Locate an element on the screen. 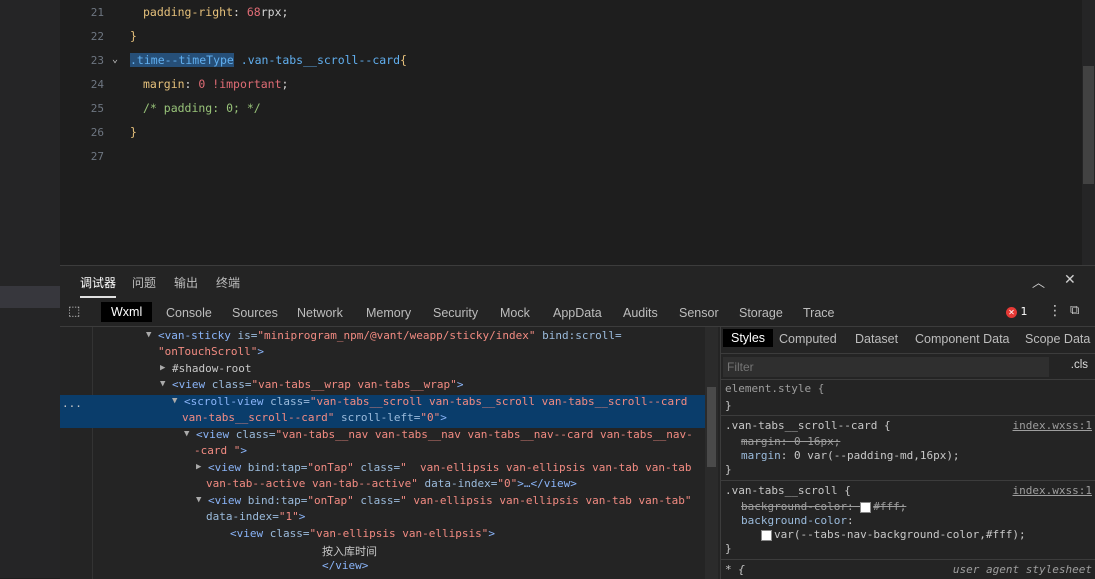 This screenshot has width=1095, height=579. cls-toggle: .cls is located at coordinates (1079, 365).